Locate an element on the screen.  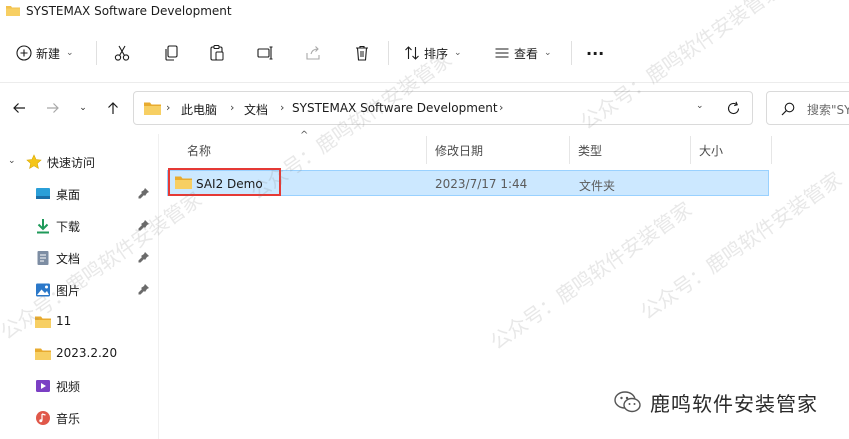
sidebar-item-folder-11: 11 is located at coordinates (79, 322).